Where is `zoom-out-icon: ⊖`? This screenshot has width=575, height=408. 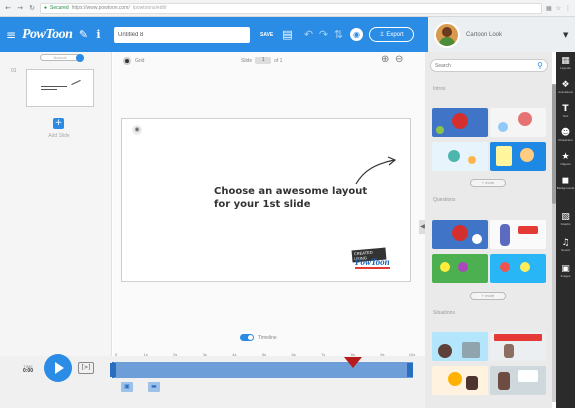
zoom-out-icon: ⊖ is located at coordinates (399, 59).